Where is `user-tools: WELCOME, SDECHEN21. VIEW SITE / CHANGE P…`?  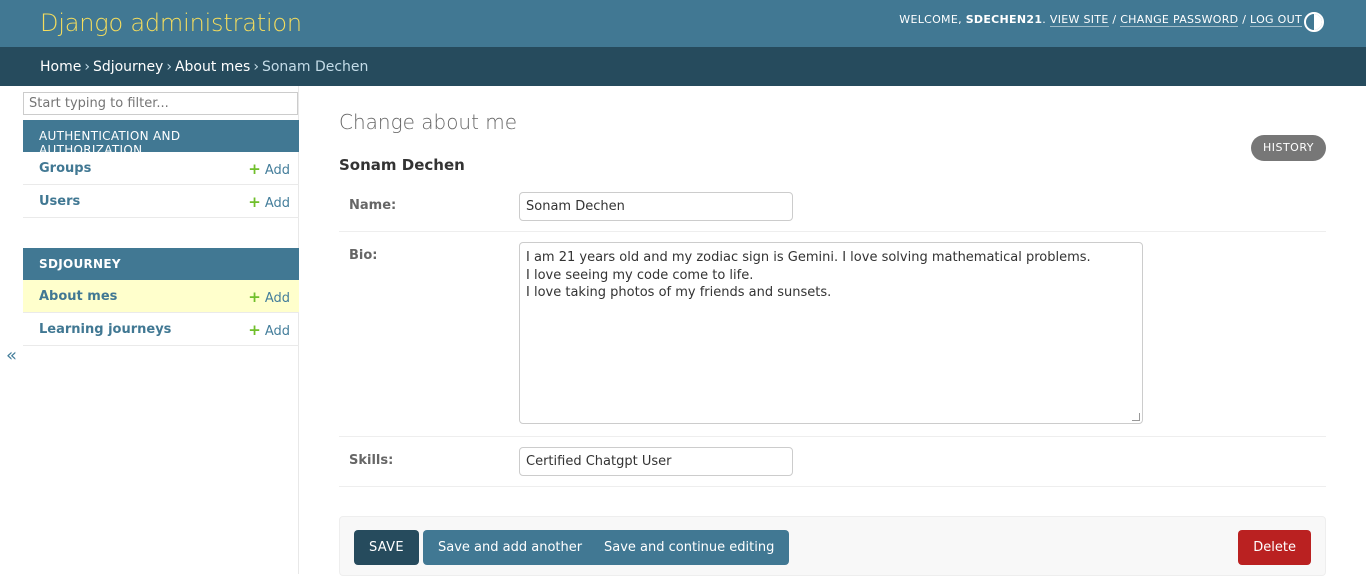 user-tools: WELCOME, SDECHEN21. VIEW SITE / CHANGE P… is located at coordinates (1100, 20).